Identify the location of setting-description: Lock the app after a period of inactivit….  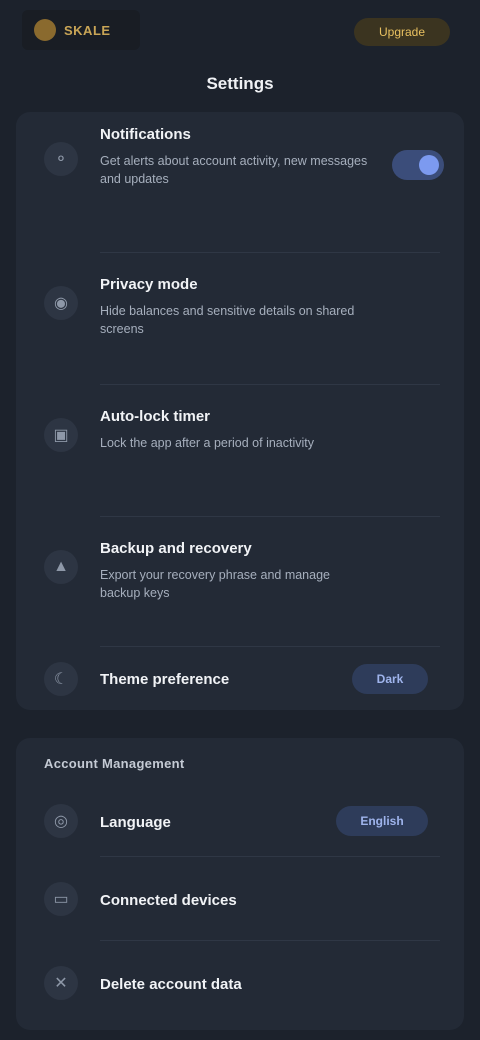
(207, 443).